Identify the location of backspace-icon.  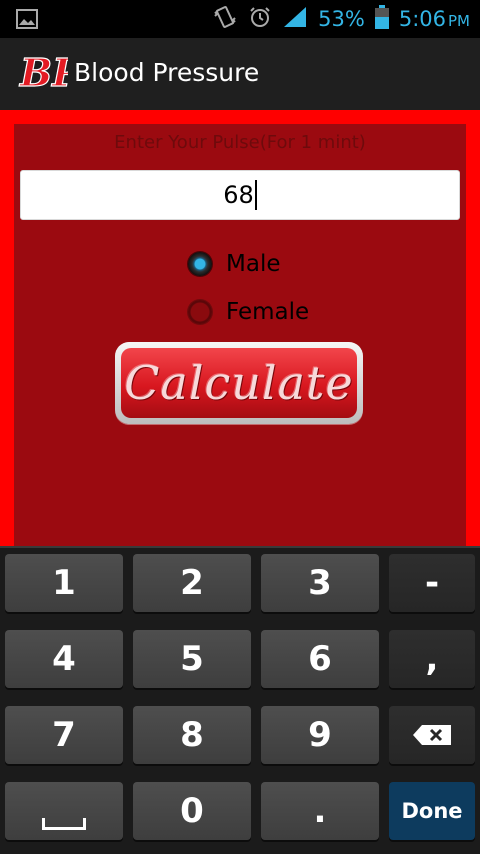
(432, 735).